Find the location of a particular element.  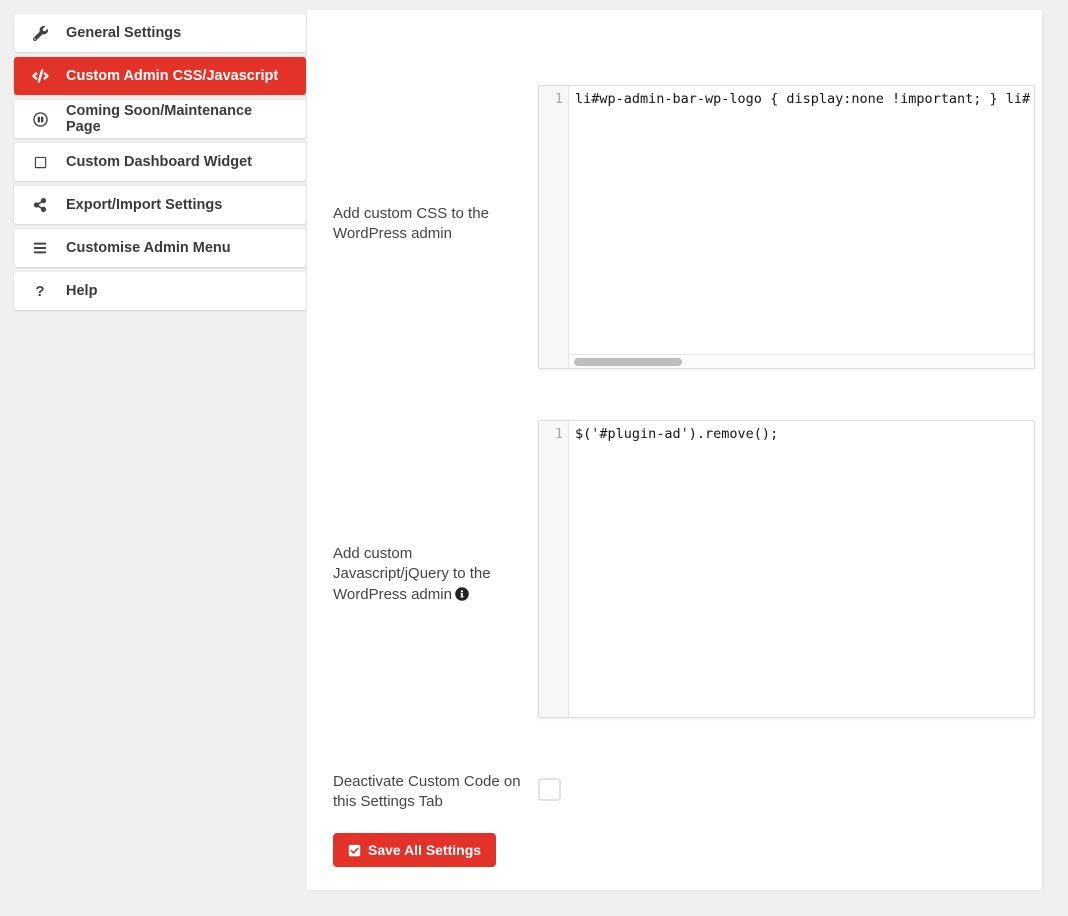

sidebar-item-export-import: Export/Import Settings is located at coordinates (160, 205).